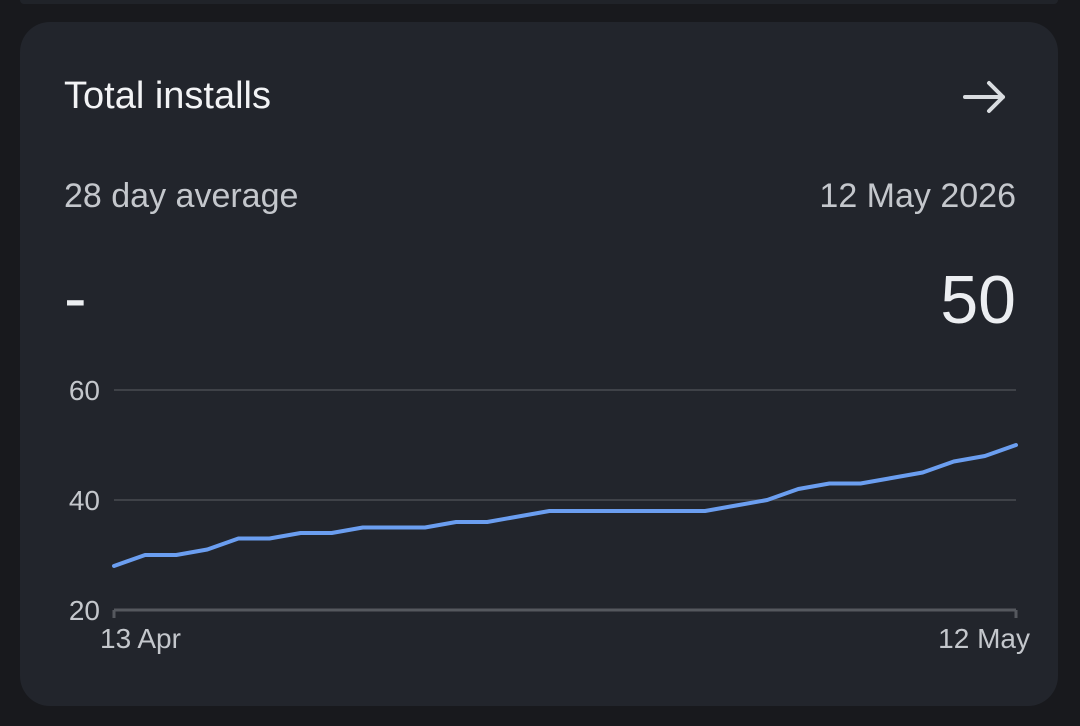 Image resolution: width=1080 pixels, height=726 pixels. Describe the element at coordinates (565, 505) in the screenshot. I see `installs-series-line` at that location.